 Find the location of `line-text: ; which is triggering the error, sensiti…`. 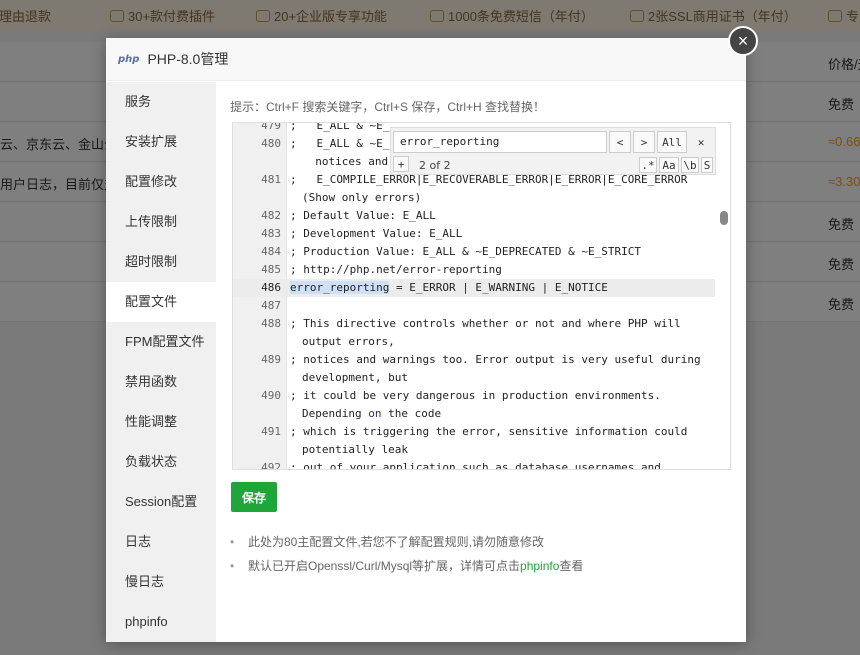

line-text: ; which is triggering the error, sensiti… is located at coordinates (489, 431).